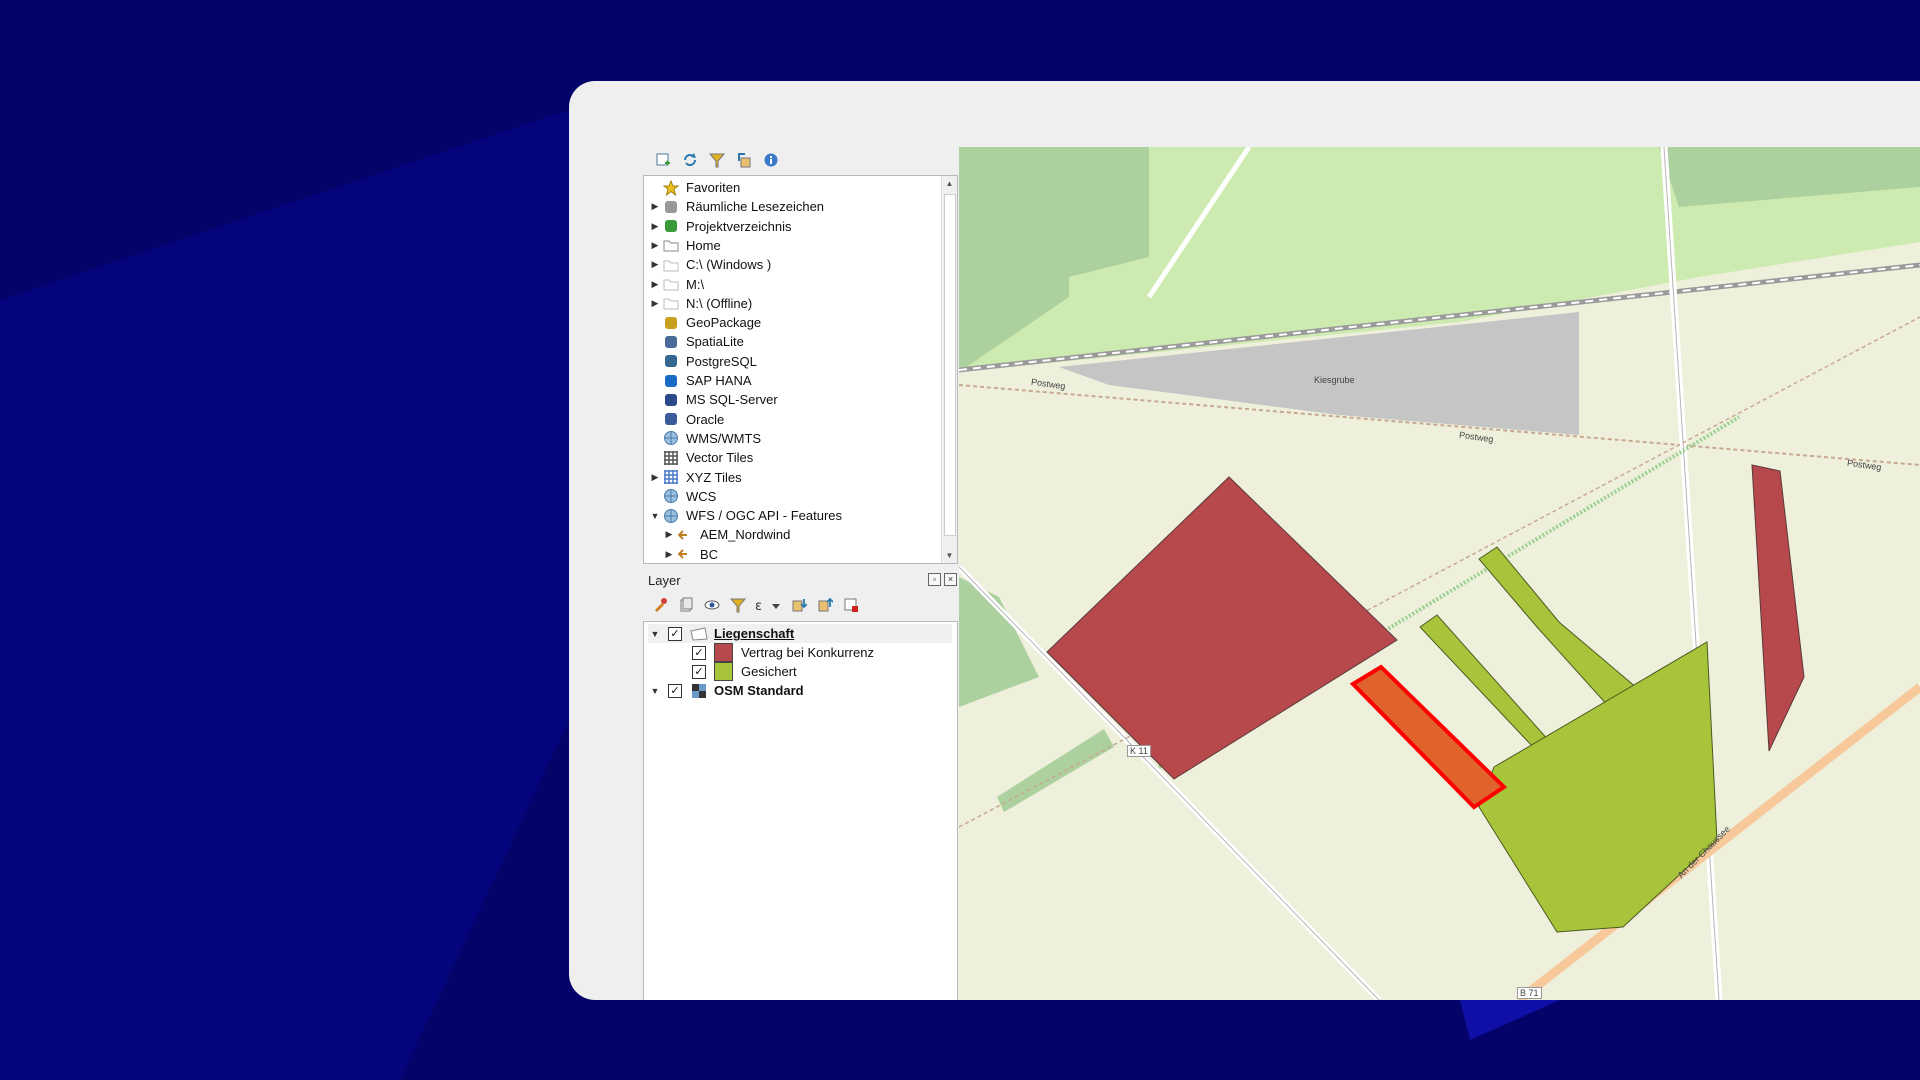 This screenshot has width=1920, height=1080. I want to click on browser-item: ▶ XYZ Tiles, so click(695, 477).